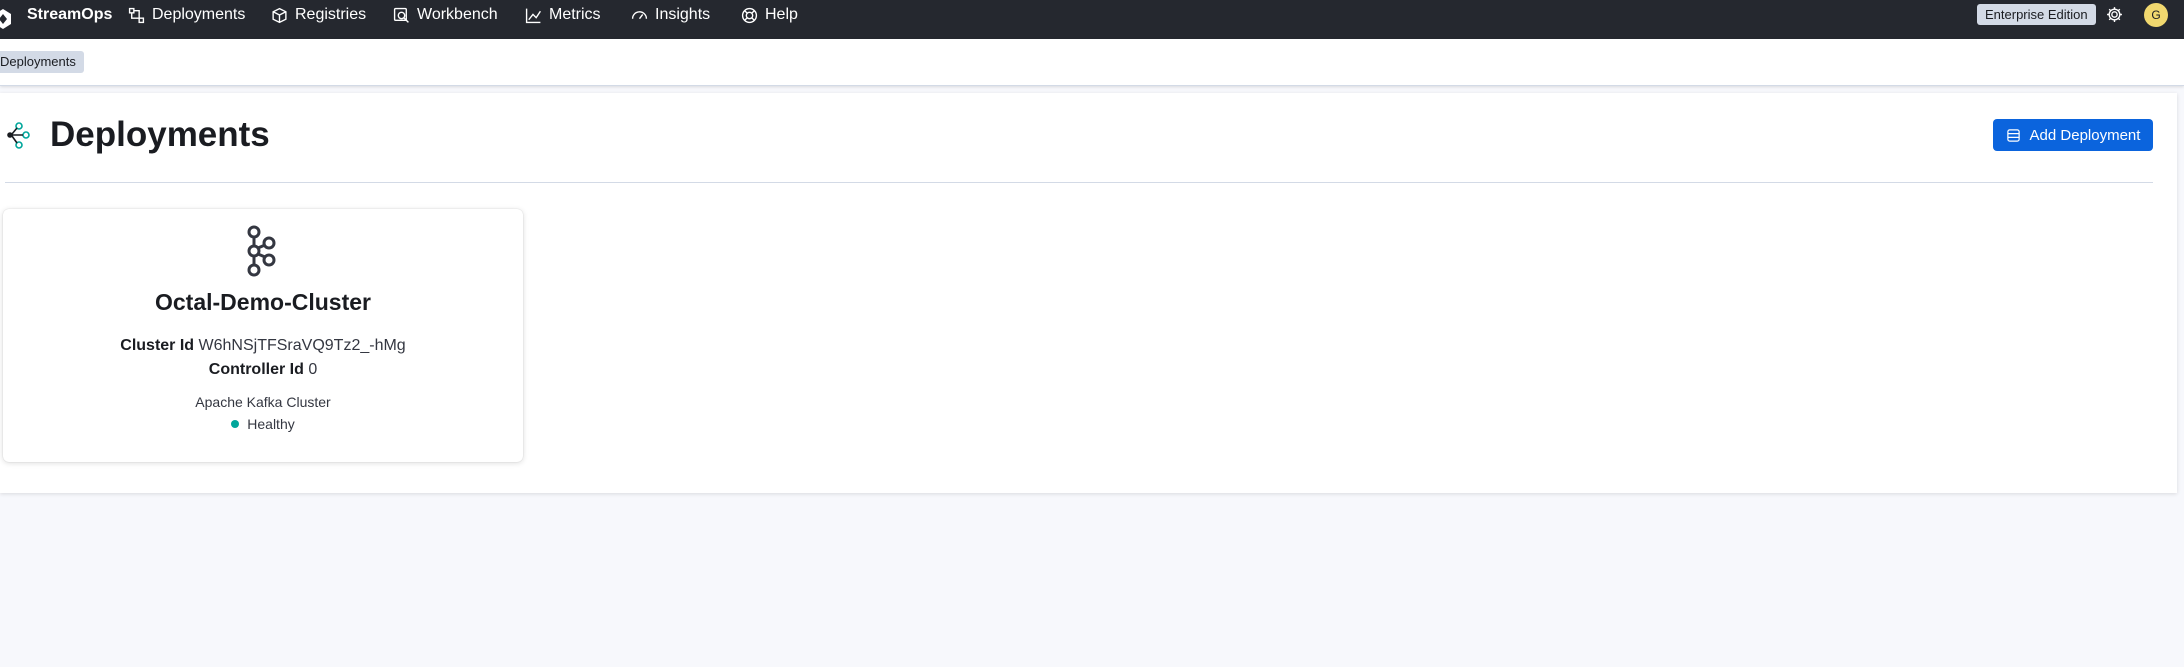 The height and width of the screenshot is (667, 2184). Describe the element at coordinates (401, 15) in the screenshot. I see `workbench-icon` at that location.